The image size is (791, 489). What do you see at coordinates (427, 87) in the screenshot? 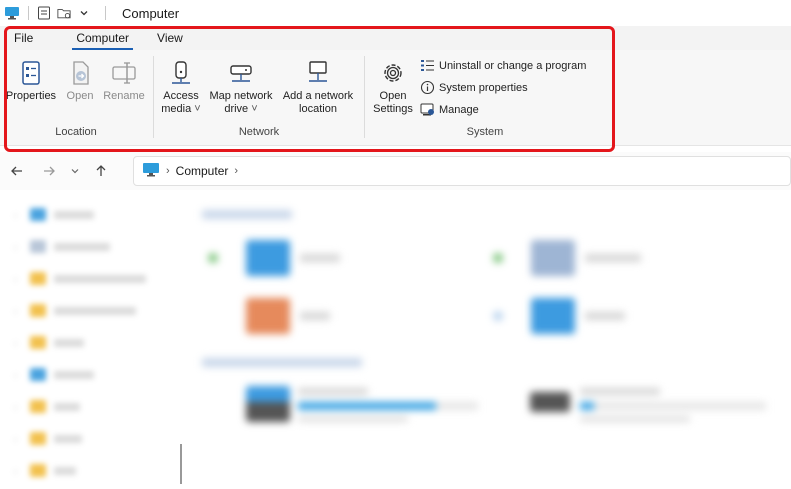
I see `info-icon` at bounding box center [427, 87].